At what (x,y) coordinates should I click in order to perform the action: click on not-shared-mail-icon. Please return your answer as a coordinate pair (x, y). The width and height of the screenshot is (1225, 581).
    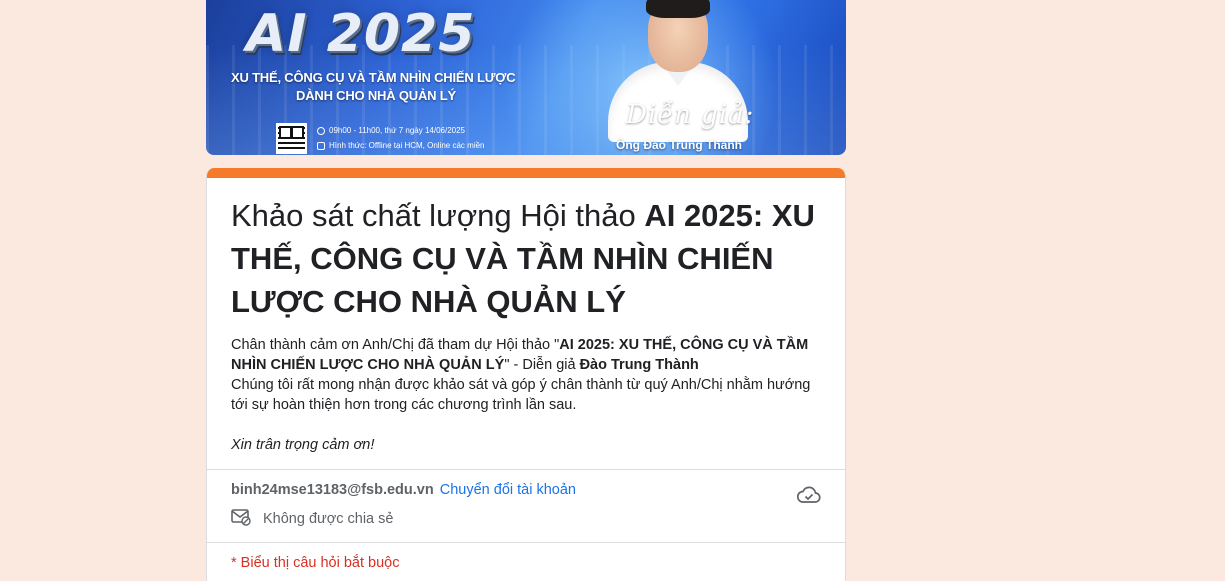
    Looking at the image, I should click on (241, 519).